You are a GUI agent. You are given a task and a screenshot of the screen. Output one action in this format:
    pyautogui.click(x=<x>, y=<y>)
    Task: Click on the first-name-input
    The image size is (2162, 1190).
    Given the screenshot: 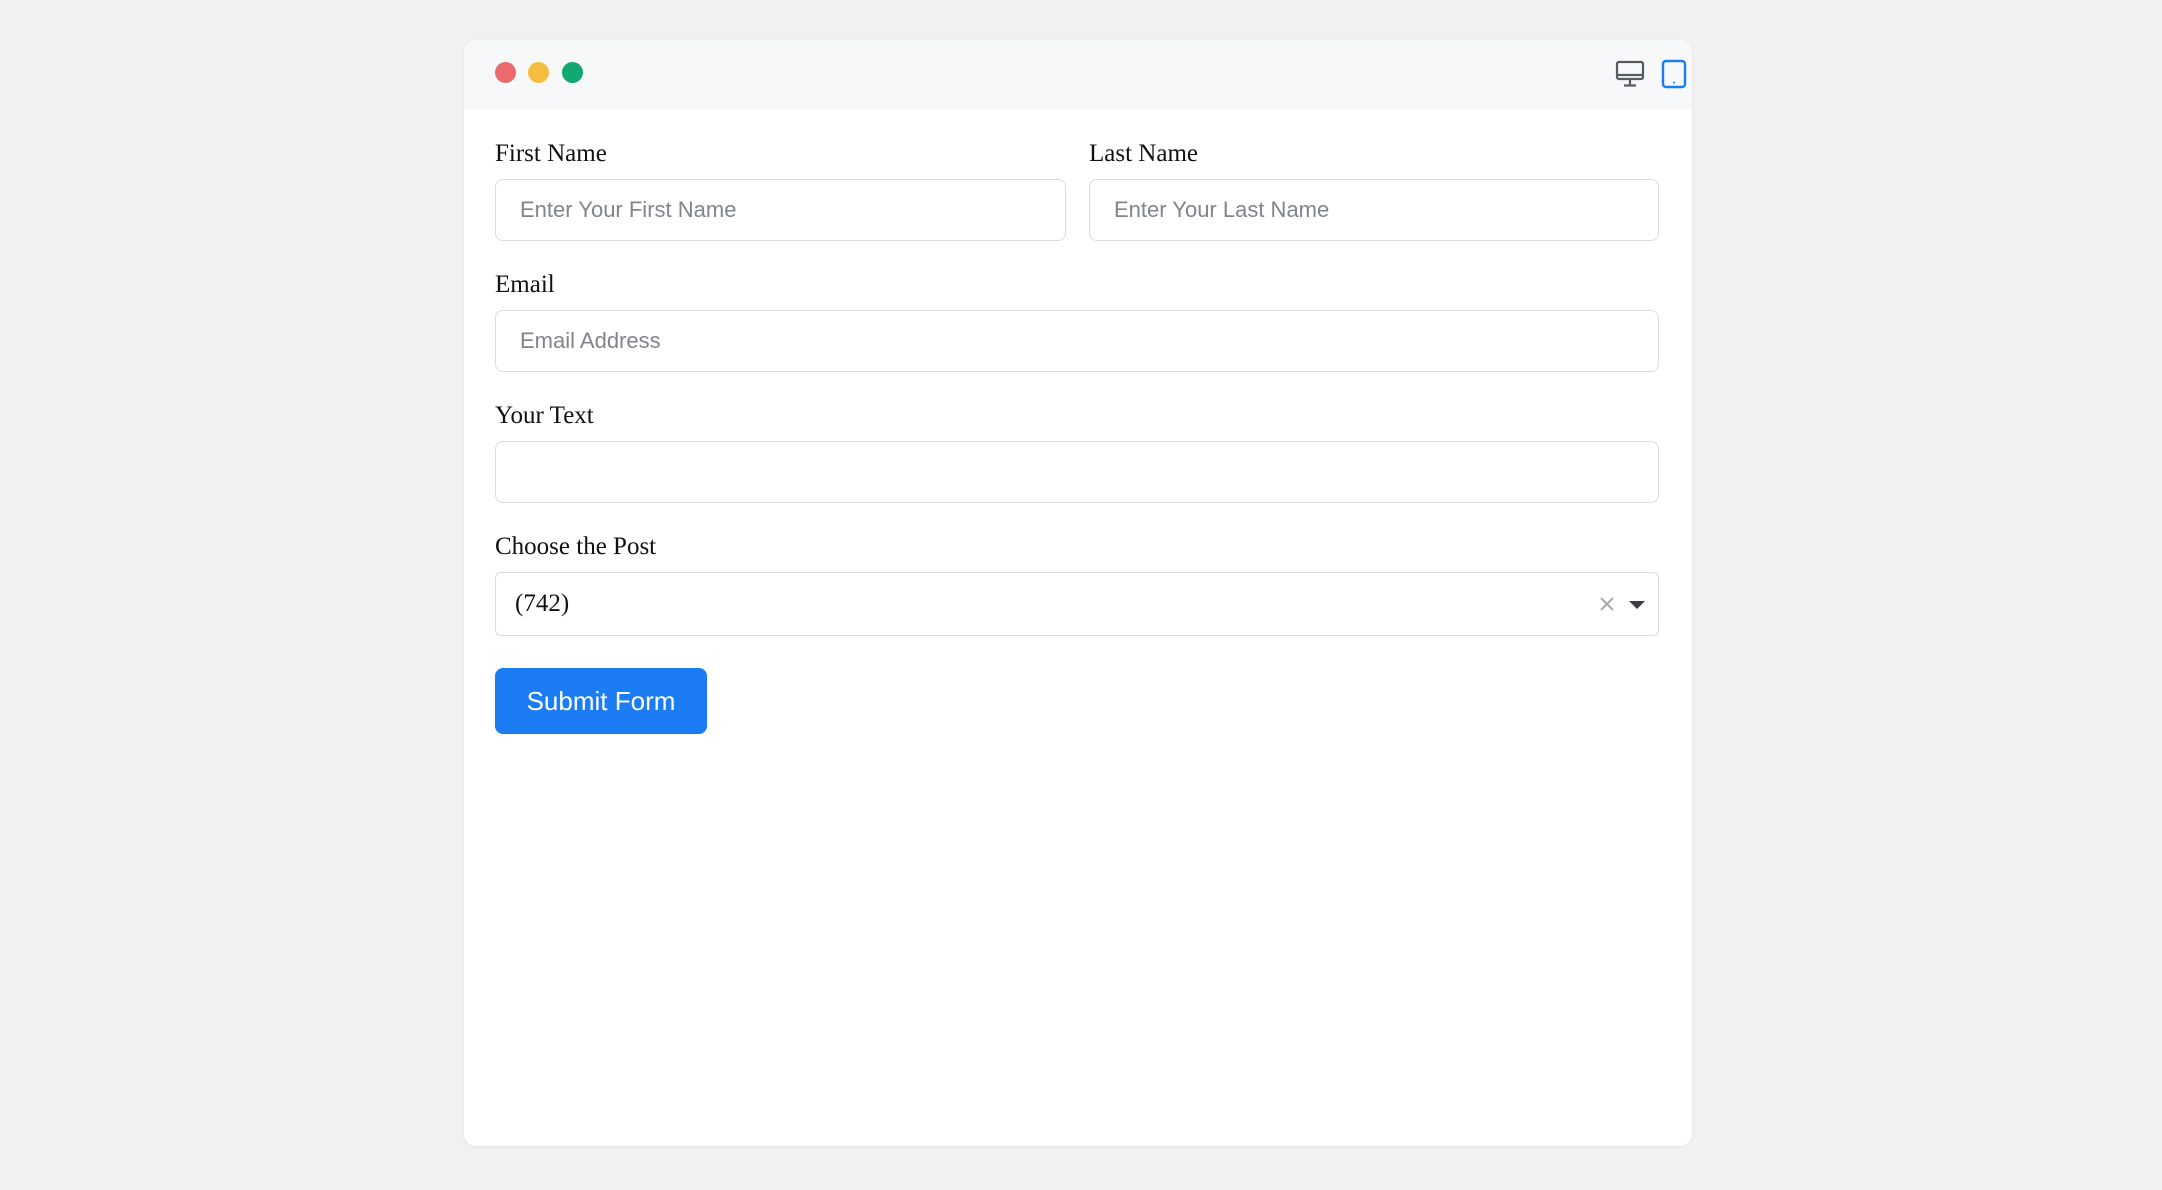 What is the action you would take?
    pyautogui.click(x=780, y=210)
    